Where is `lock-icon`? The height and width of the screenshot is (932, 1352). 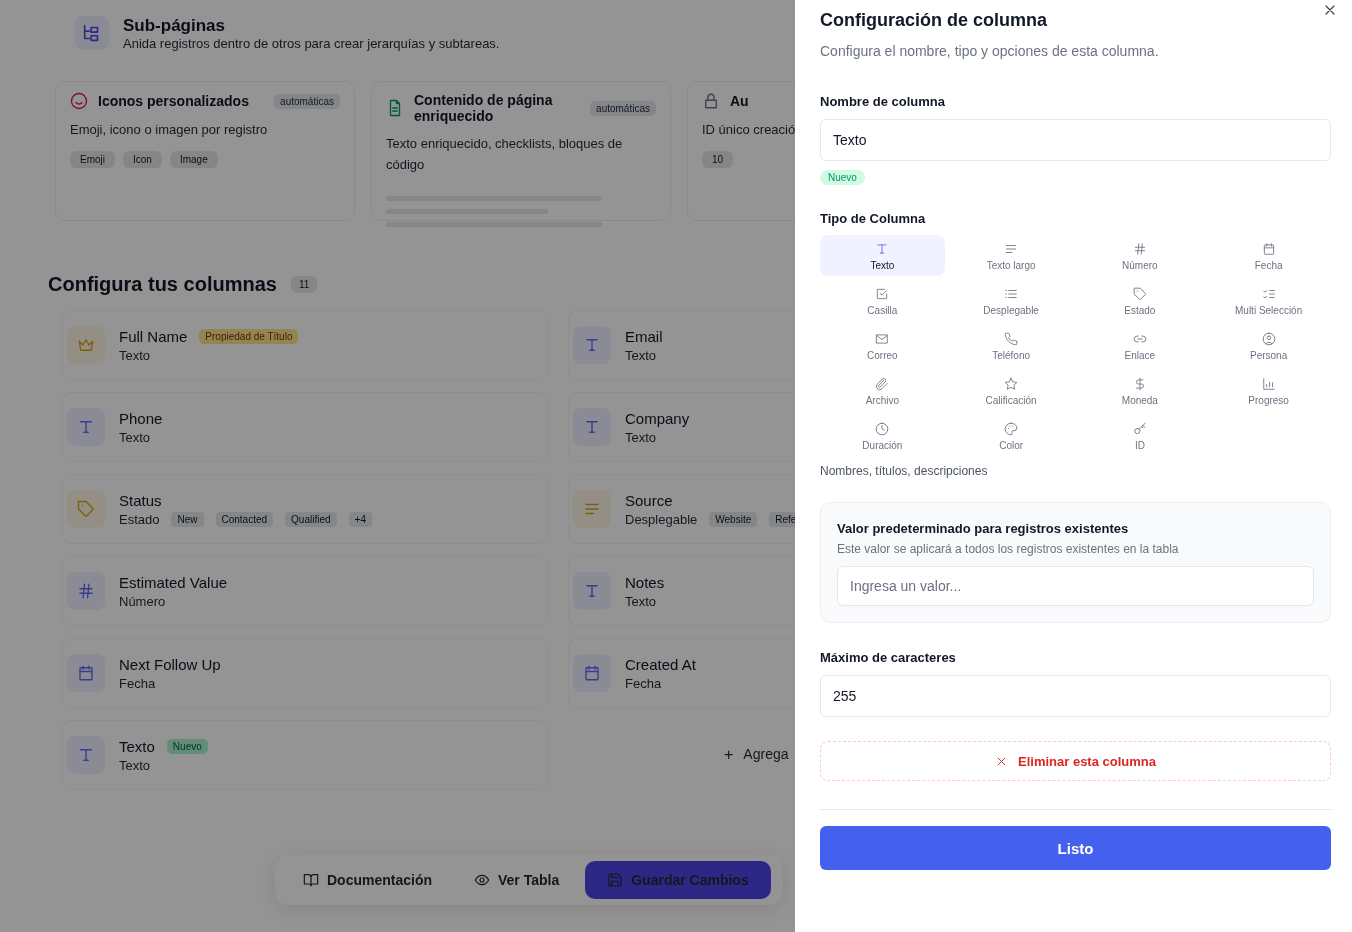
lock-icon is located at coordinates (711, 101).